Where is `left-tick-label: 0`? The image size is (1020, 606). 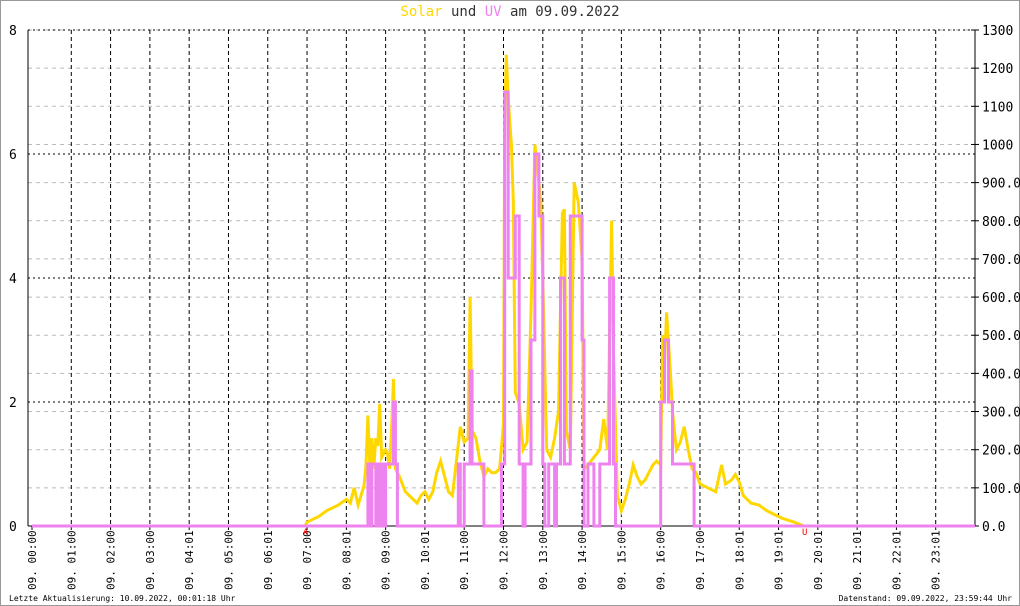 left-tick-label: 0 is located at coordinates (13, 527).